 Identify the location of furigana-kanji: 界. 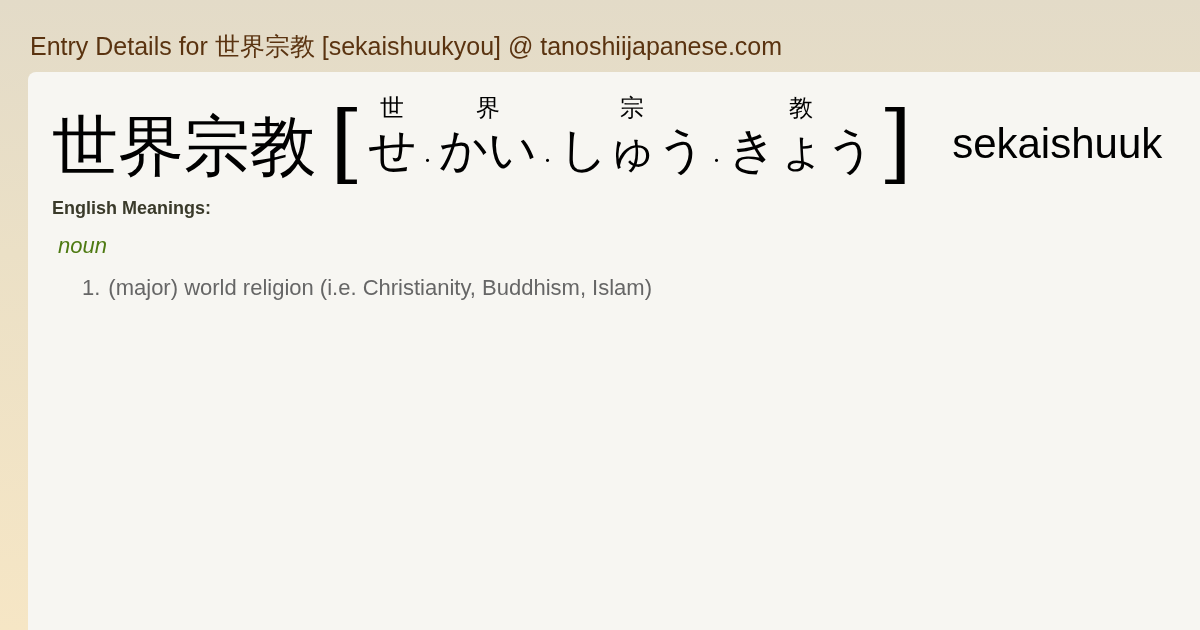
(487, 108).